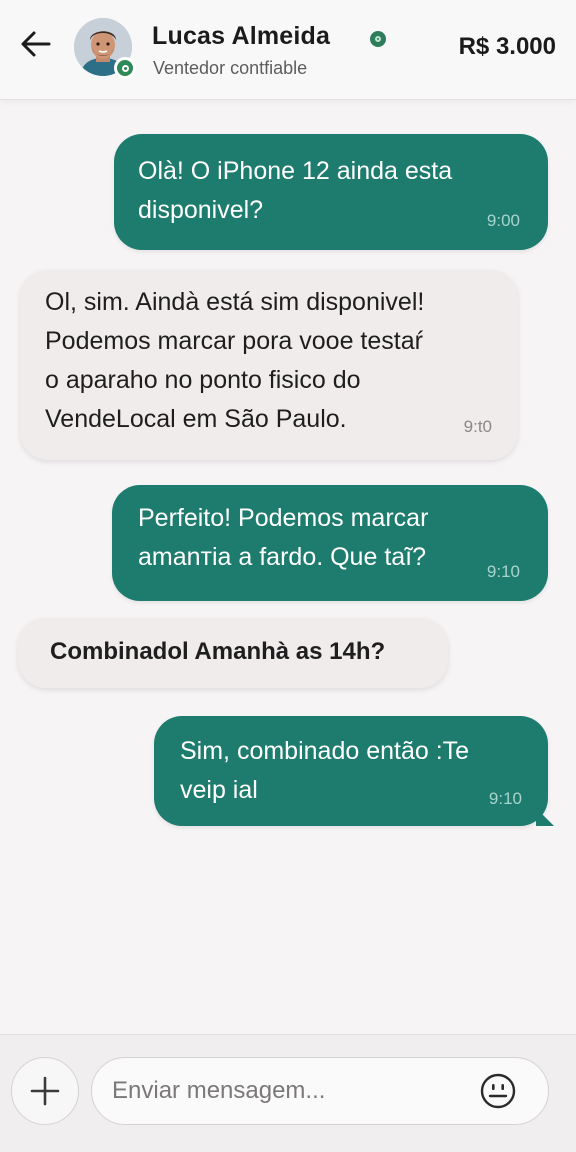 The height and width of the screenshot is (1152, 576). I want to click on message-text: Olà! O iPhone 12 ainda esta disponivel?, so click(295, 190).